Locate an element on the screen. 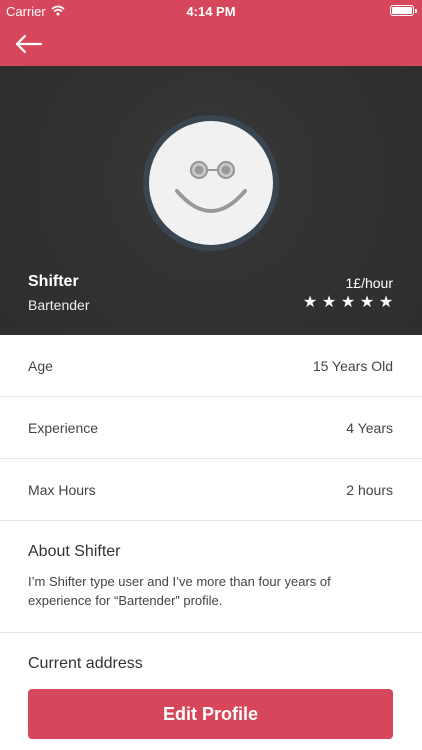 The width and height of the screenshot is (422, 750). experience-label: Experience is located at coordinates (63, 428).